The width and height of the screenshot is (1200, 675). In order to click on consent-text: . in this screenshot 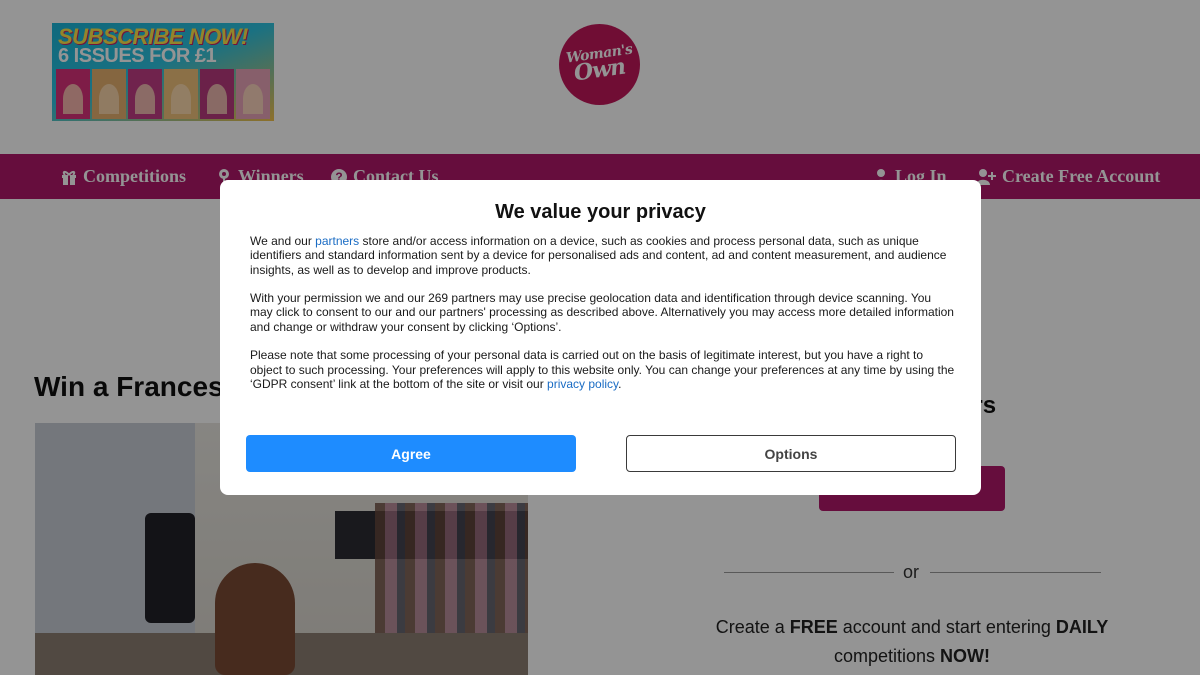, I will do `click(620, 383)`.